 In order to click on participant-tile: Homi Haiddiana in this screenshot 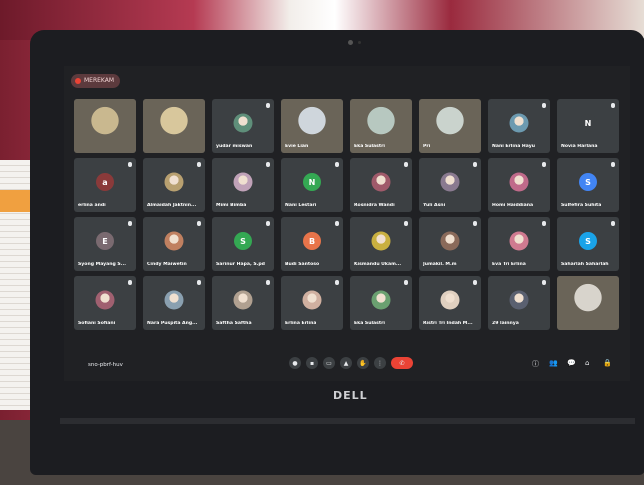, I will do `click(519, 185)`.